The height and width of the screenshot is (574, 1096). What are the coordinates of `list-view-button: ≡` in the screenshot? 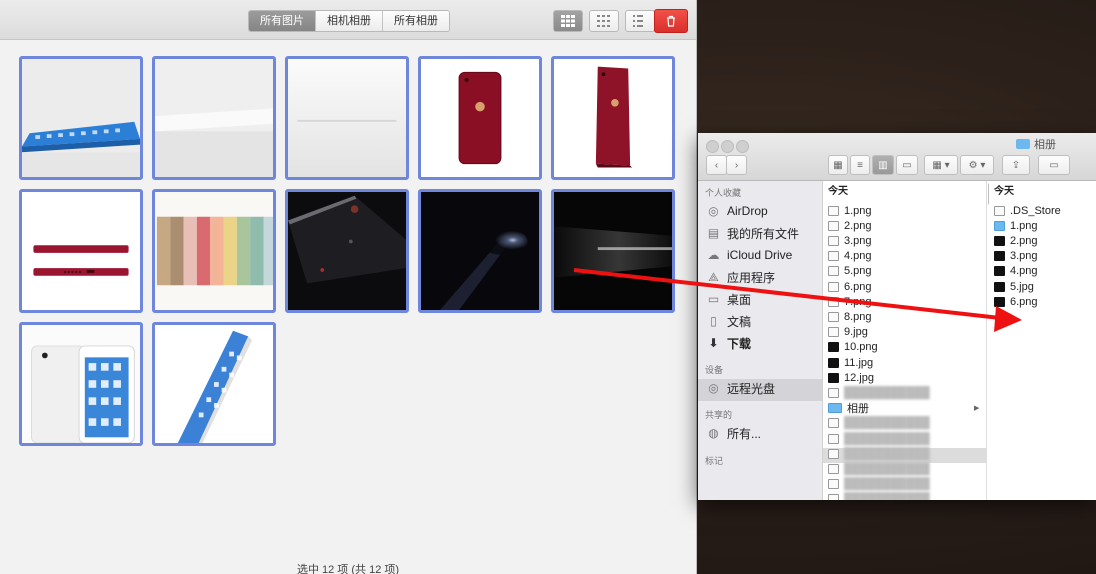 It's located at (860, 165).